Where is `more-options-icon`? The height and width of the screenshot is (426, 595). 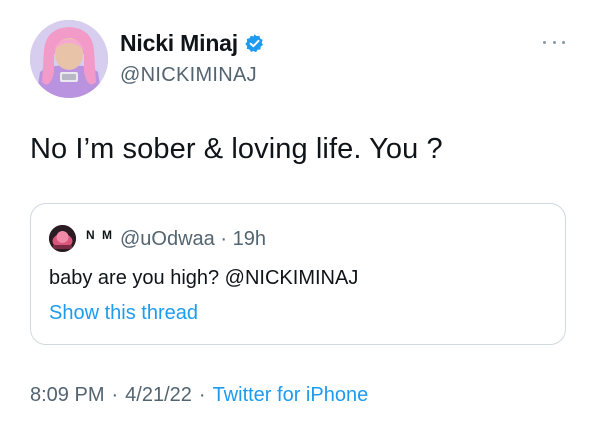 more-options-icon is located at coordinates (554, 42).